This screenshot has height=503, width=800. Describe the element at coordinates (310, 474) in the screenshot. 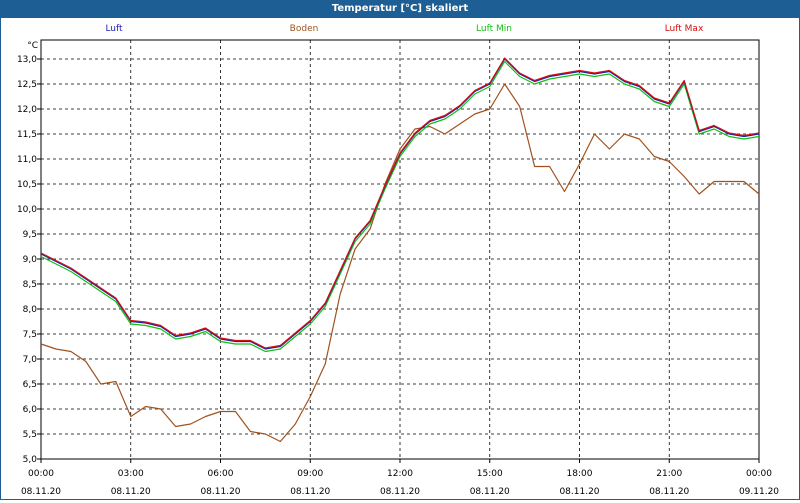

I see `x-tick-label-time: 09:00` at that location.